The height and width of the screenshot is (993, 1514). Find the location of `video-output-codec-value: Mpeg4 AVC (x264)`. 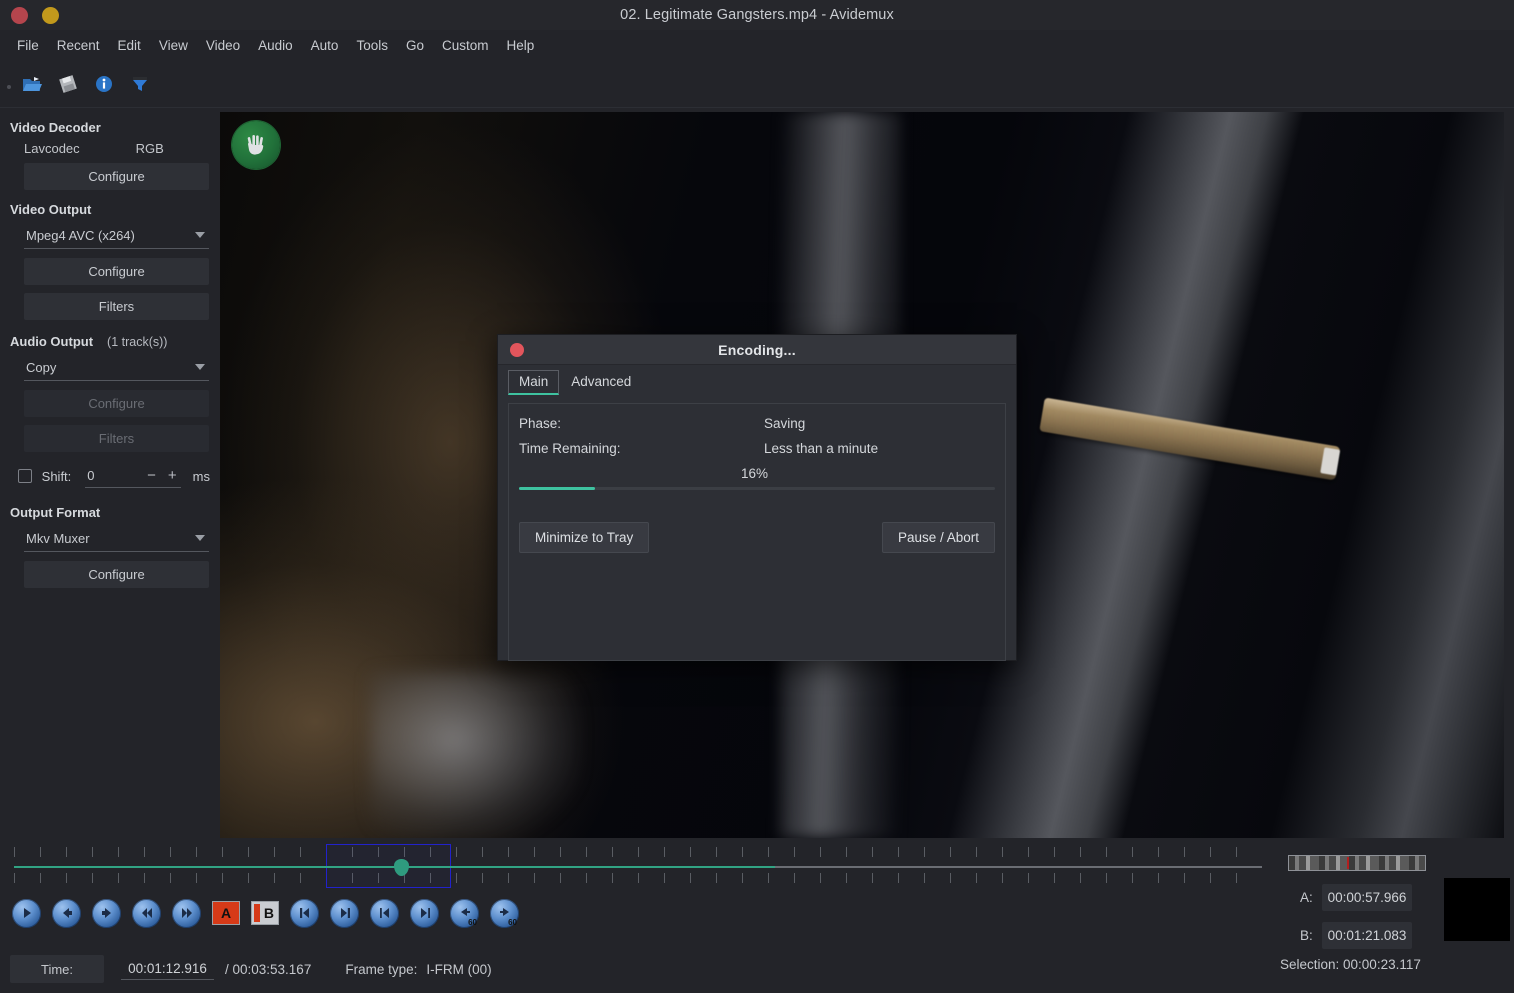

video-output-codec-value: Mpeg4 AVC (x264) is located at coordinates (80, 235).